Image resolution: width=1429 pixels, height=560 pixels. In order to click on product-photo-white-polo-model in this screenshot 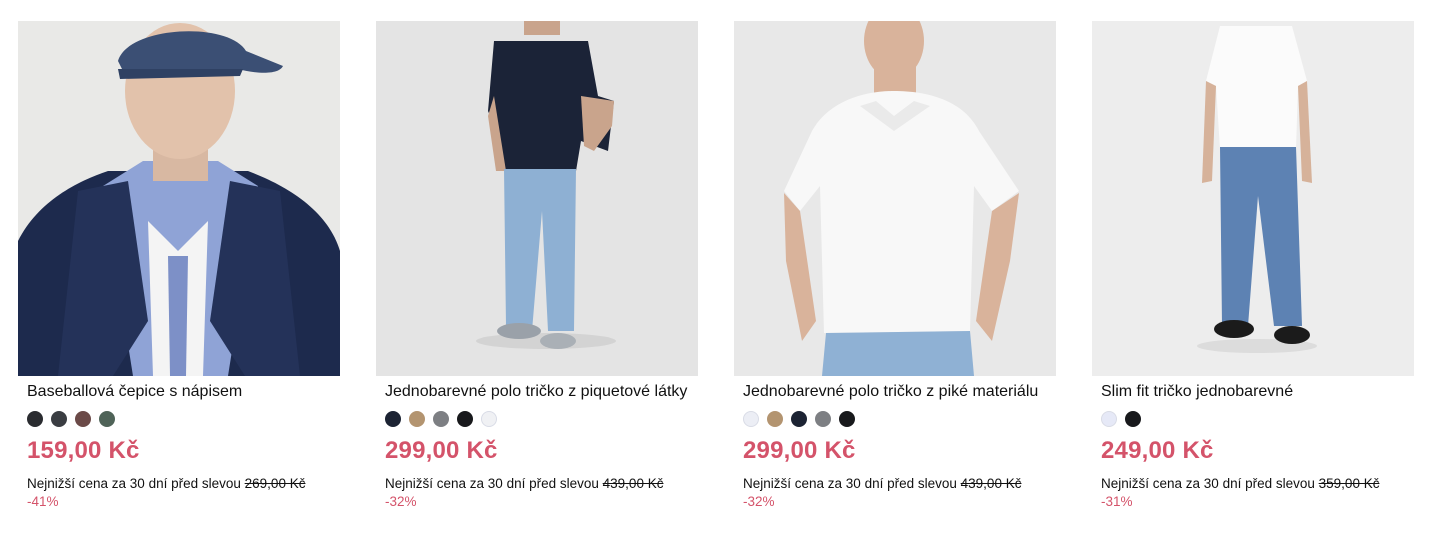, I will do `click(895, 198)`.